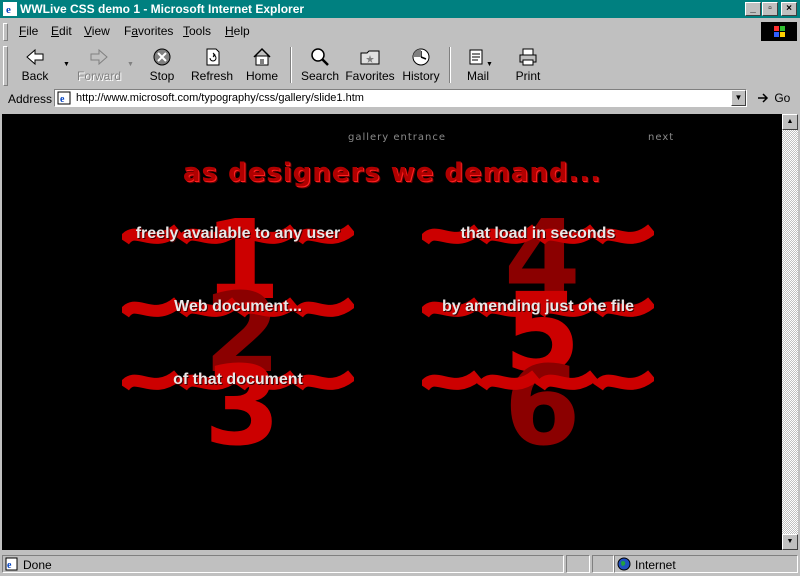 Image resolution: width=800 pixels, height=576 pixels. I want to click on address-label: Address, so click(30, 99).